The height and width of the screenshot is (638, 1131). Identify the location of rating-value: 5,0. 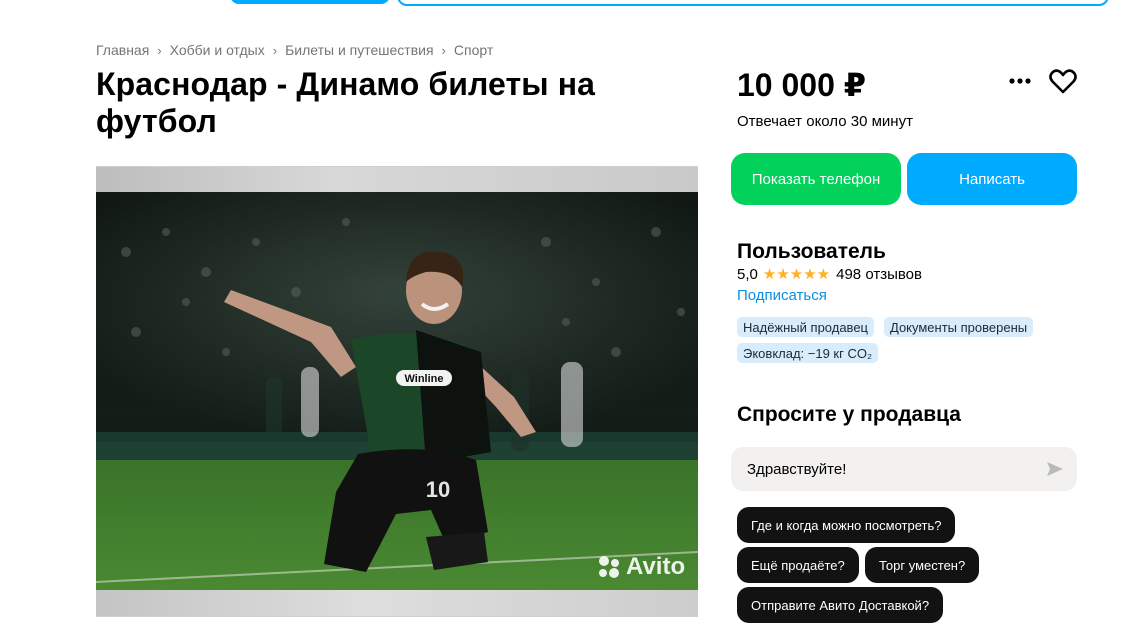
(747, 274).